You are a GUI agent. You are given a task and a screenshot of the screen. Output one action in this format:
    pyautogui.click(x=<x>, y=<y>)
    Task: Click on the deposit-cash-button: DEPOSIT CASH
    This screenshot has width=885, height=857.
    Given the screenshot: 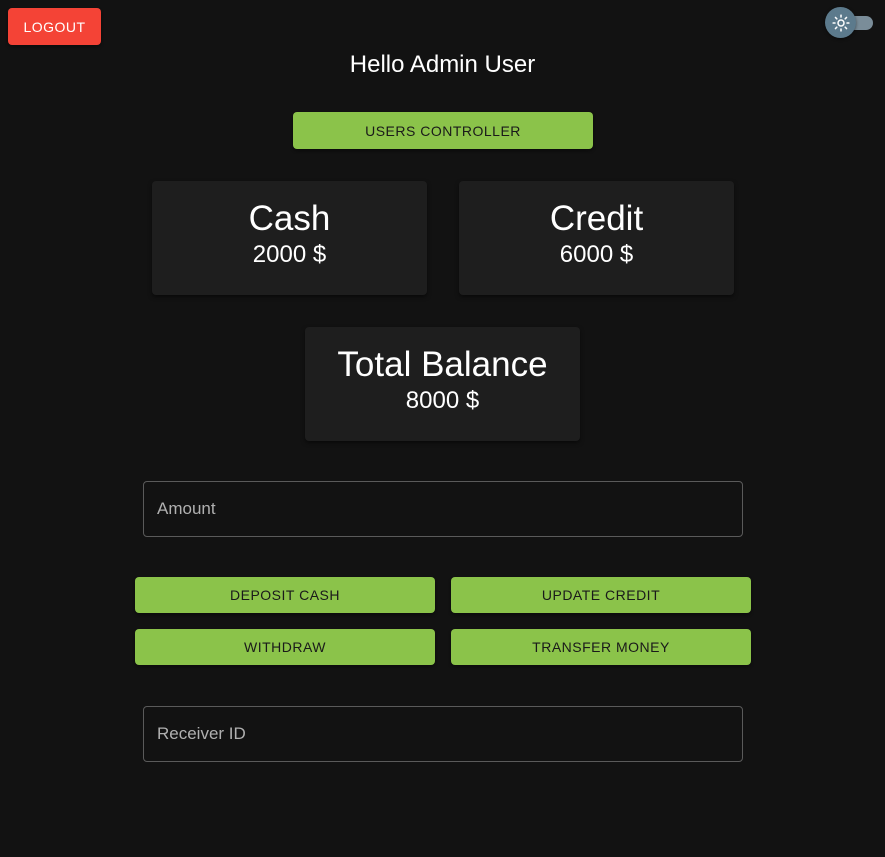 What is the action you would take?
    pyautogui.click(x=285, y=595)
    